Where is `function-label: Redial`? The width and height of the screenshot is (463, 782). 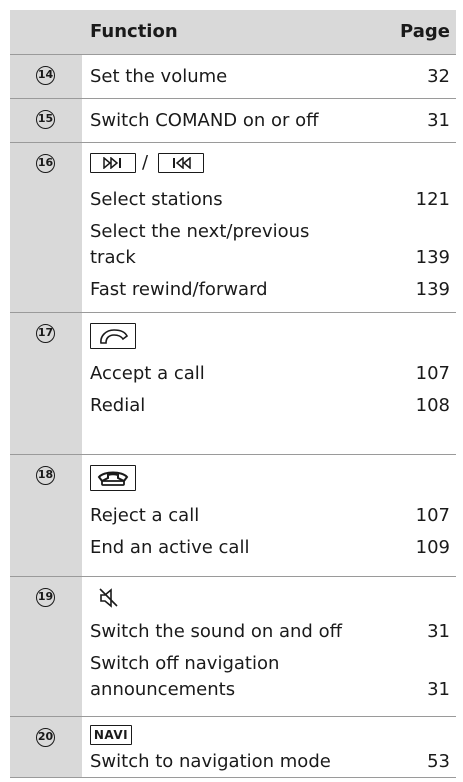
function-label: Redial is located at coordinates (118, 405).